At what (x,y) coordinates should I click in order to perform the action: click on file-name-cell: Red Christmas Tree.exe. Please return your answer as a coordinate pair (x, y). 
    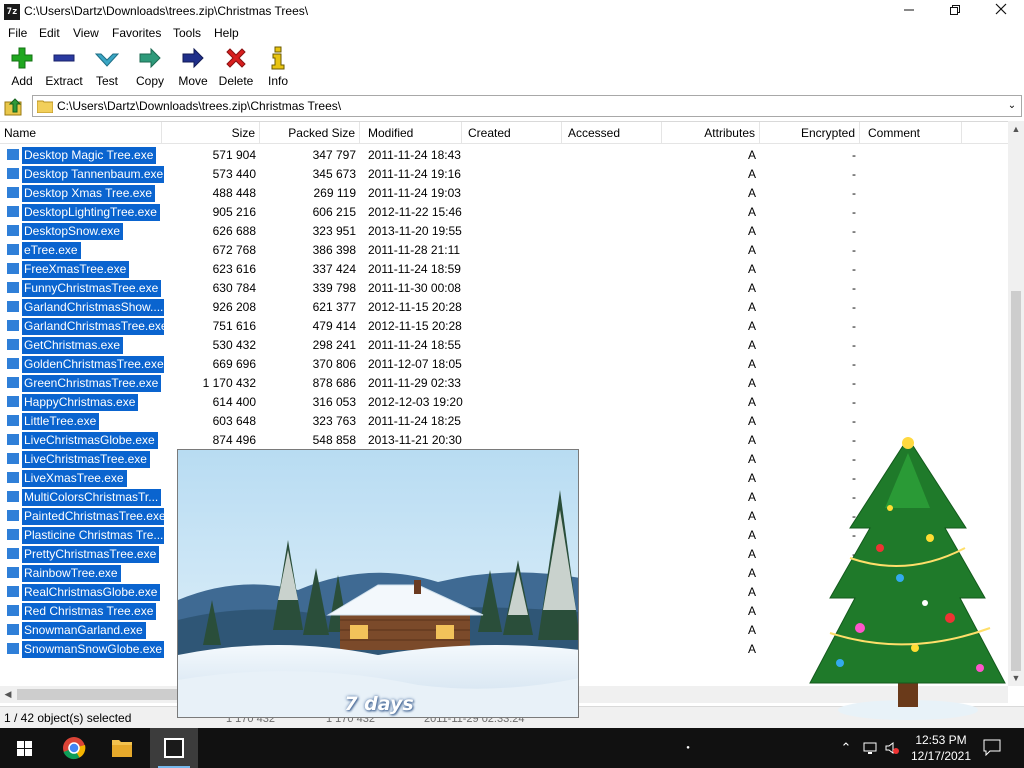
    Looking at the image, I should click on (81, 611).